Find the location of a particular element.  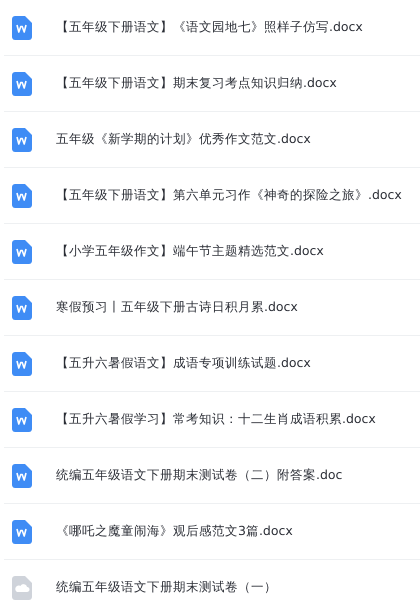

file-row: 【五升六暑假语文】成语专项训练试题.docx is located at coordinates (212, 364).